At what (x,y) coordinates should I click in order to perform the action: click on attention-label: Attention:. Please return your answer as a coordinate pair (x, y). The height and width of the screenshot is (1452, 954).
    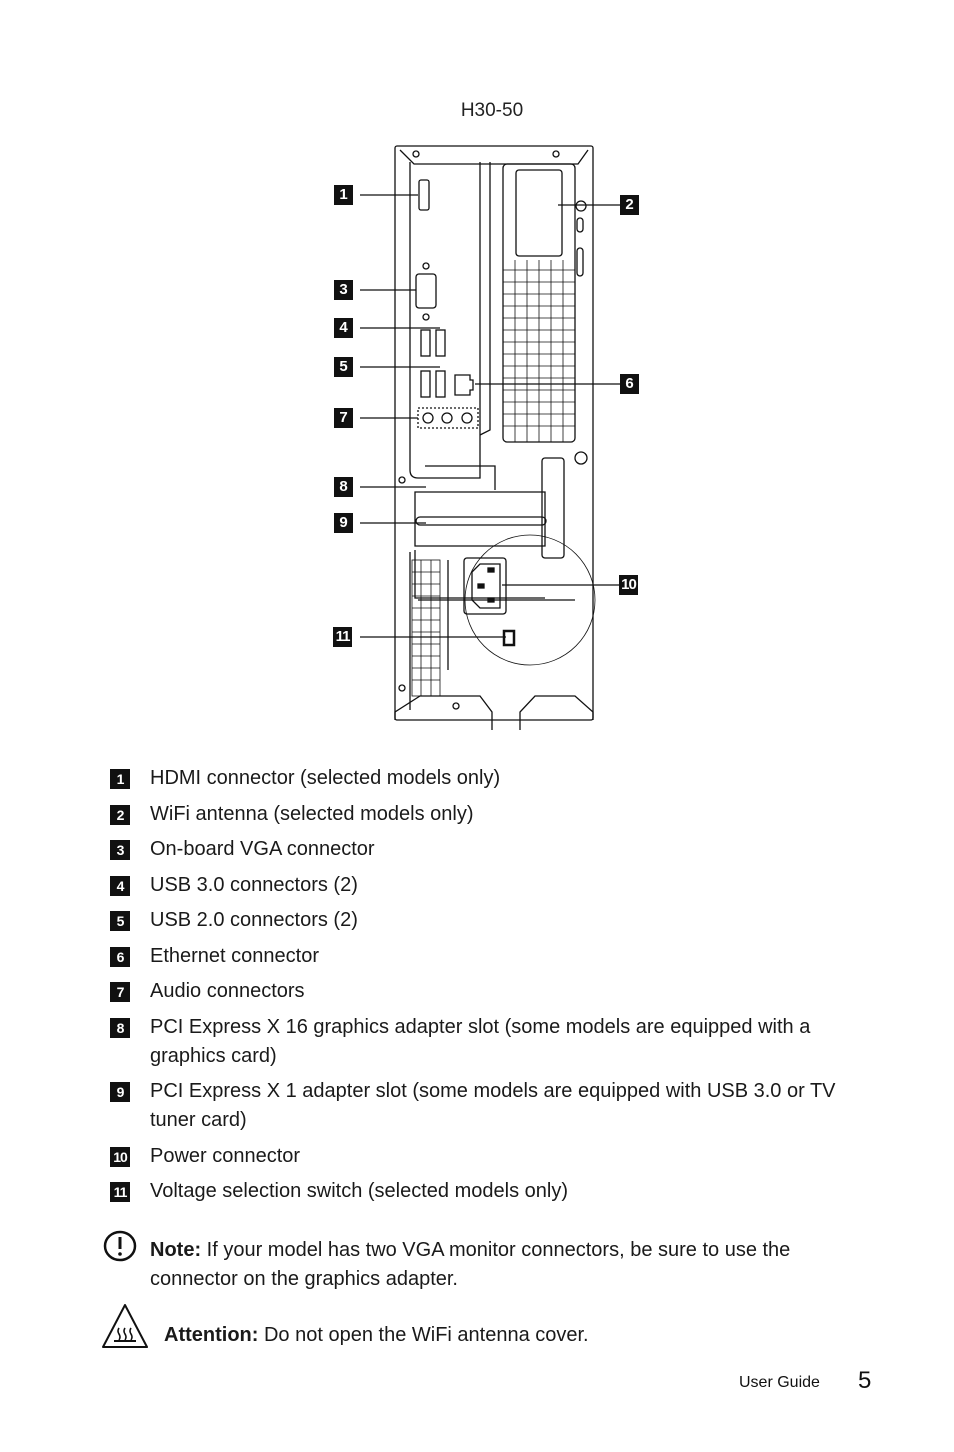
    Looking at the image, I should click on (211, 1335).